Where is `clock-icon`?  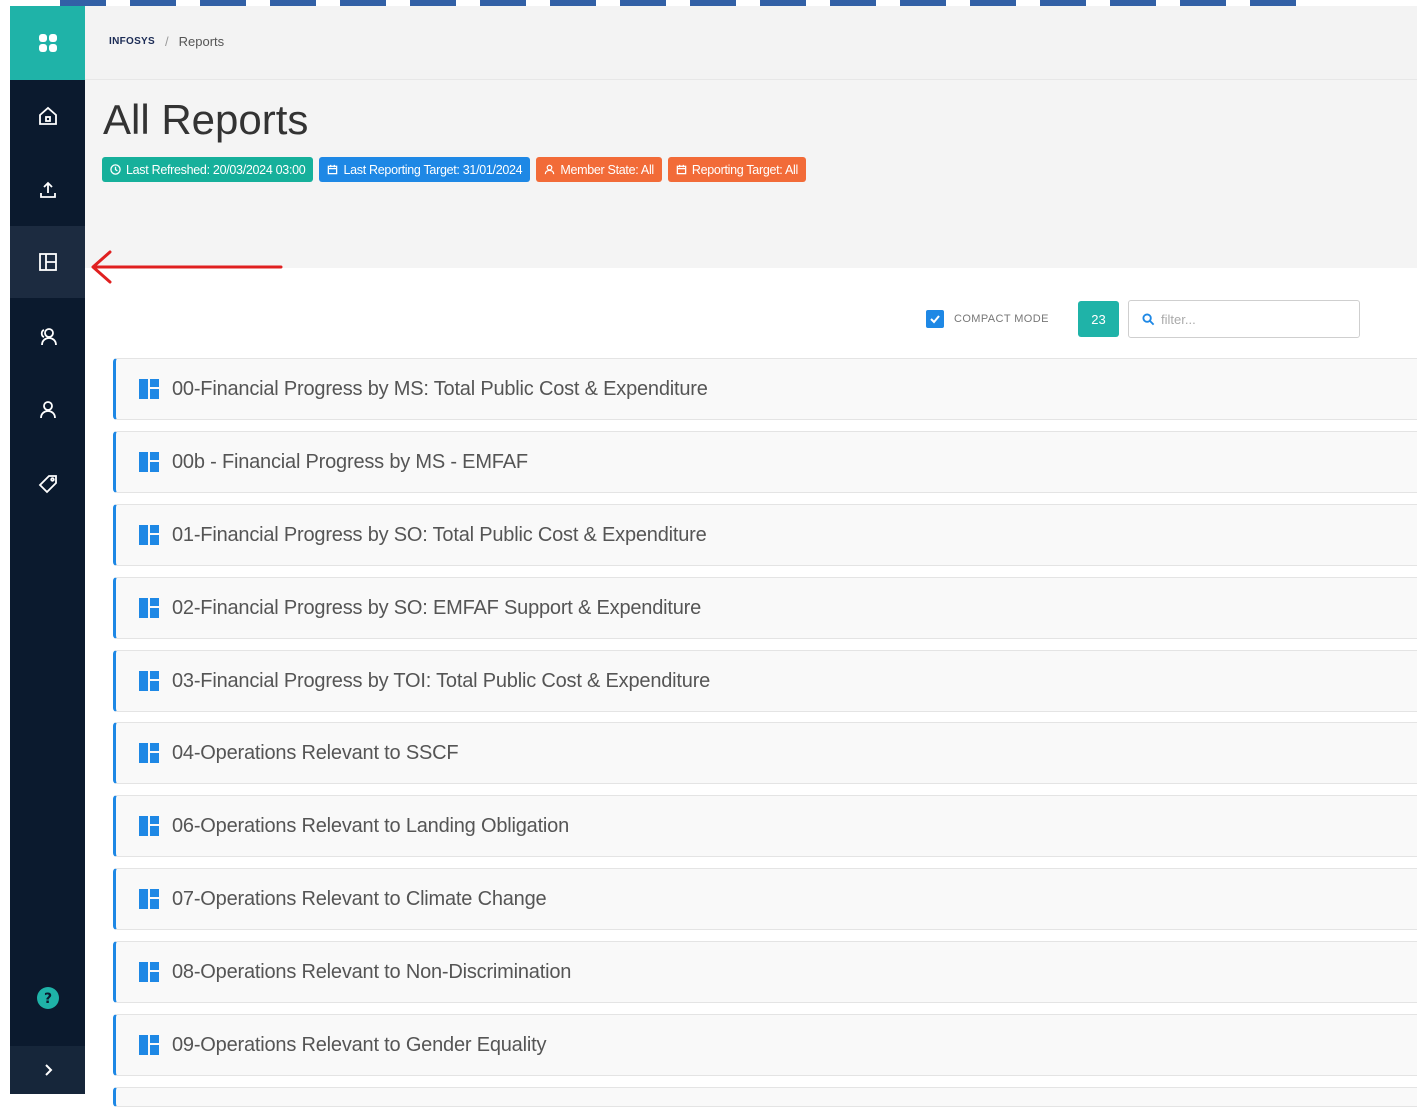
clock-icon is located at coordinates (115, 169).